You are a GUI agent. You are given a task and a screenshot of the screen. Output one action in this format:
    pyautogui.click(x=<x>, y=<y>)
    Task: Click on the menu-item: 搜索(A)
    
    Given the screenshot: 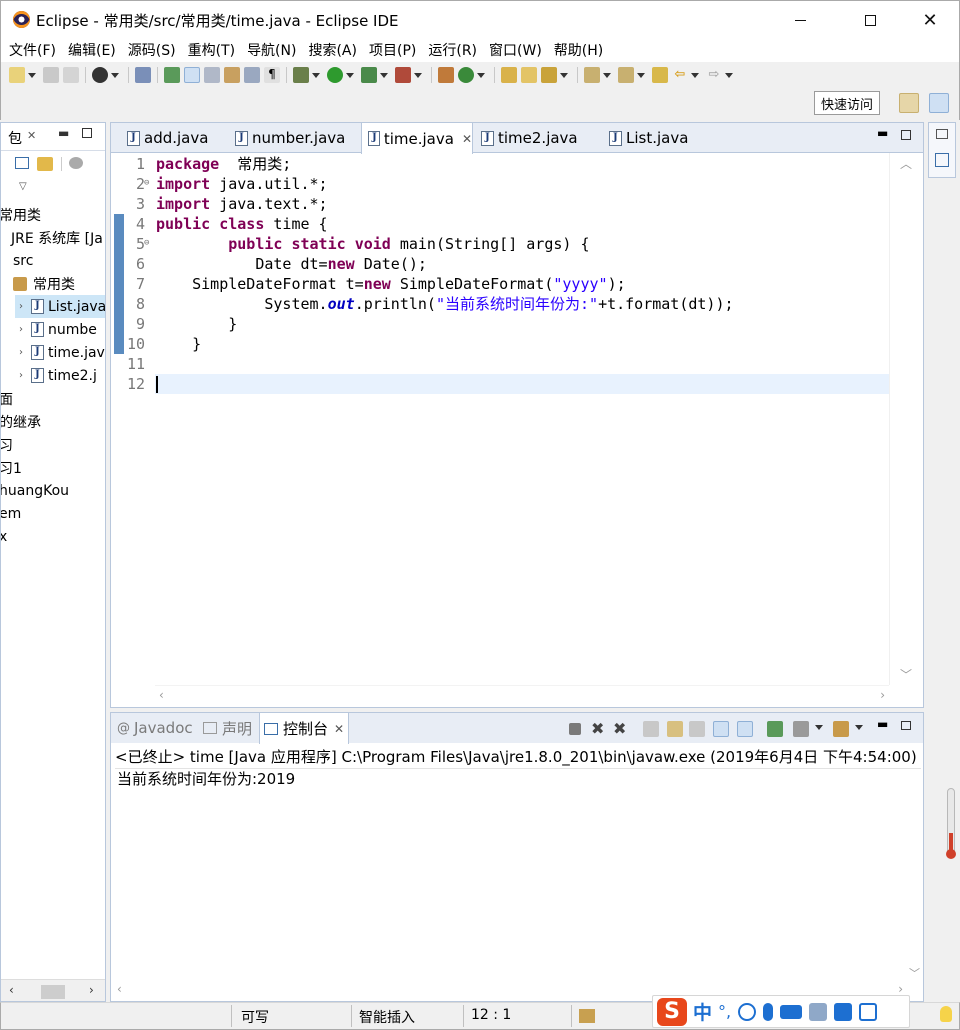 What is the action you would take?
    pyautogui.click(x=332, y=50)
    